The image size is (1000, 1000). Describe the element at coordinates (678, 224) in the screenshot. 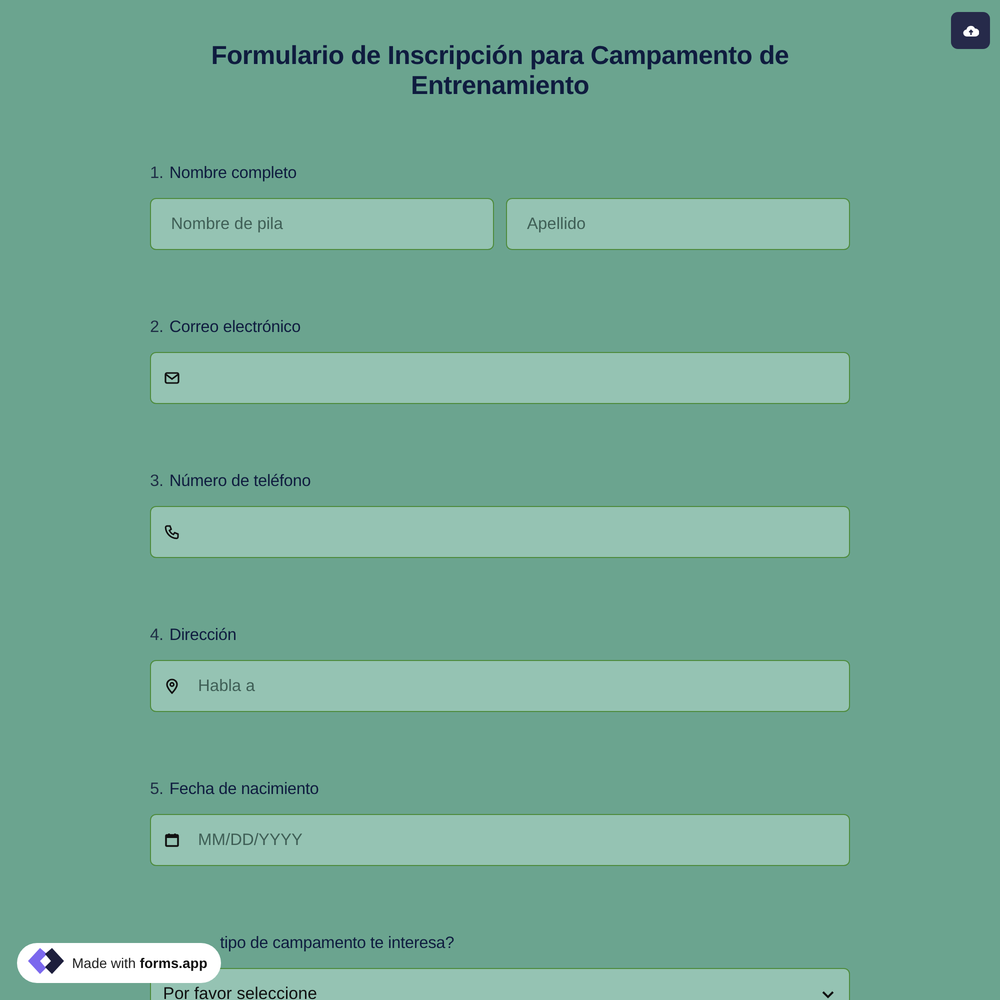

I see `input-field: Apellido` at that location.